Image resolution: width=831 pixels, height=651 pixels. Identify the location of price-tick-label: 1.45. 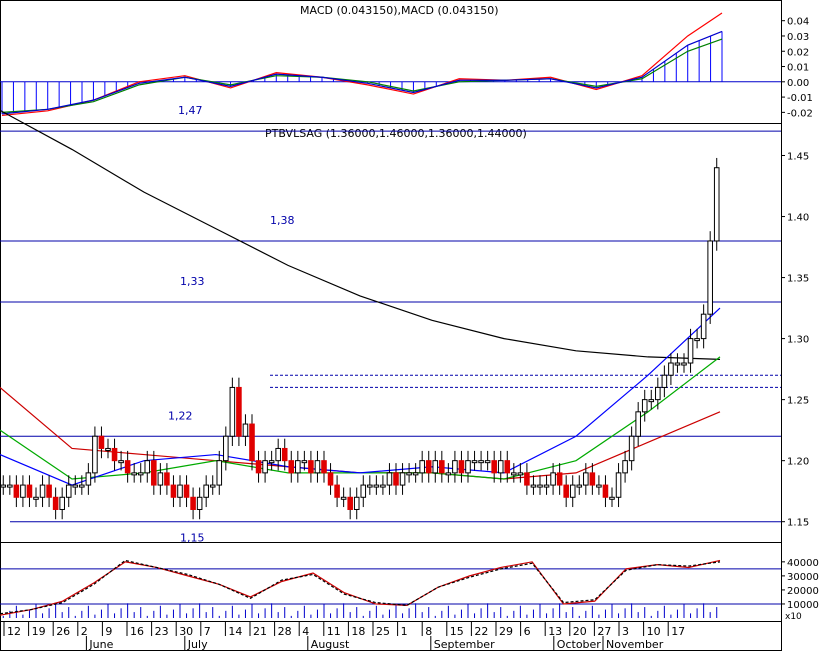
(798, 157).